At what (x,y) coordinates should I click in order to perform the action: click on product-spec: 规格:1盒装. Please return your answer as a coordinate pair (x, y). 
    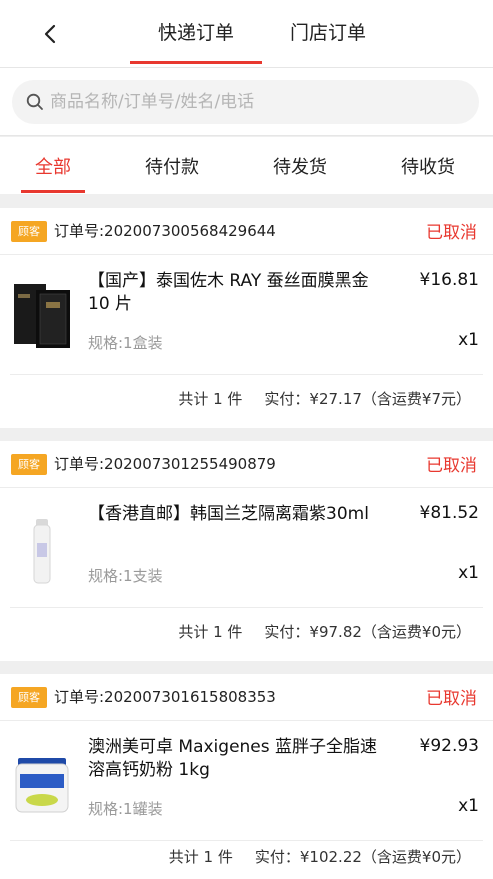
    Looking at the image, I should click on (125, 343).